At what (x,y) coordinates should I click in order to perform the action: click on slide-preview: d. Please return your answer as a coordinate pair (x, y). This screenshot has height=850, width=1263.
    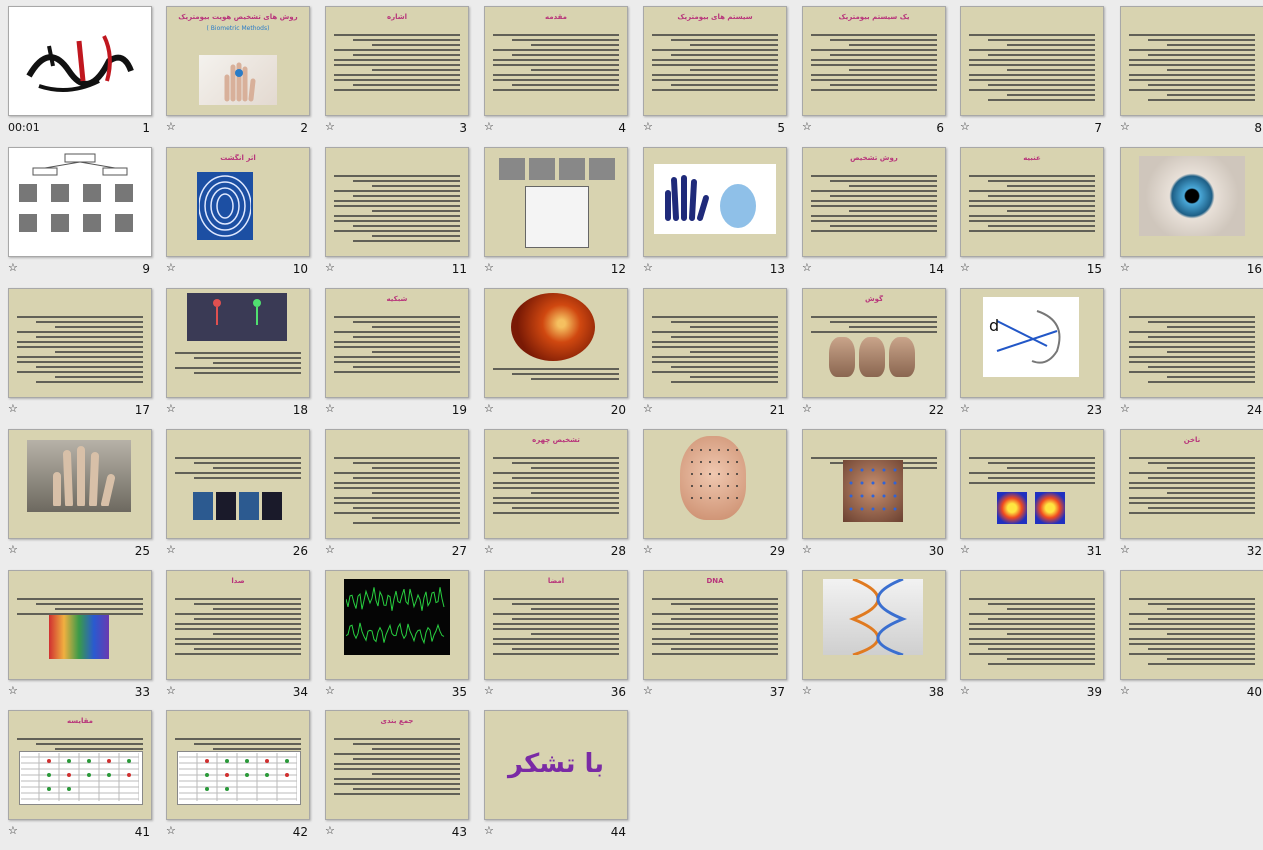
    Looking at the image, I should click on (1032, 343).